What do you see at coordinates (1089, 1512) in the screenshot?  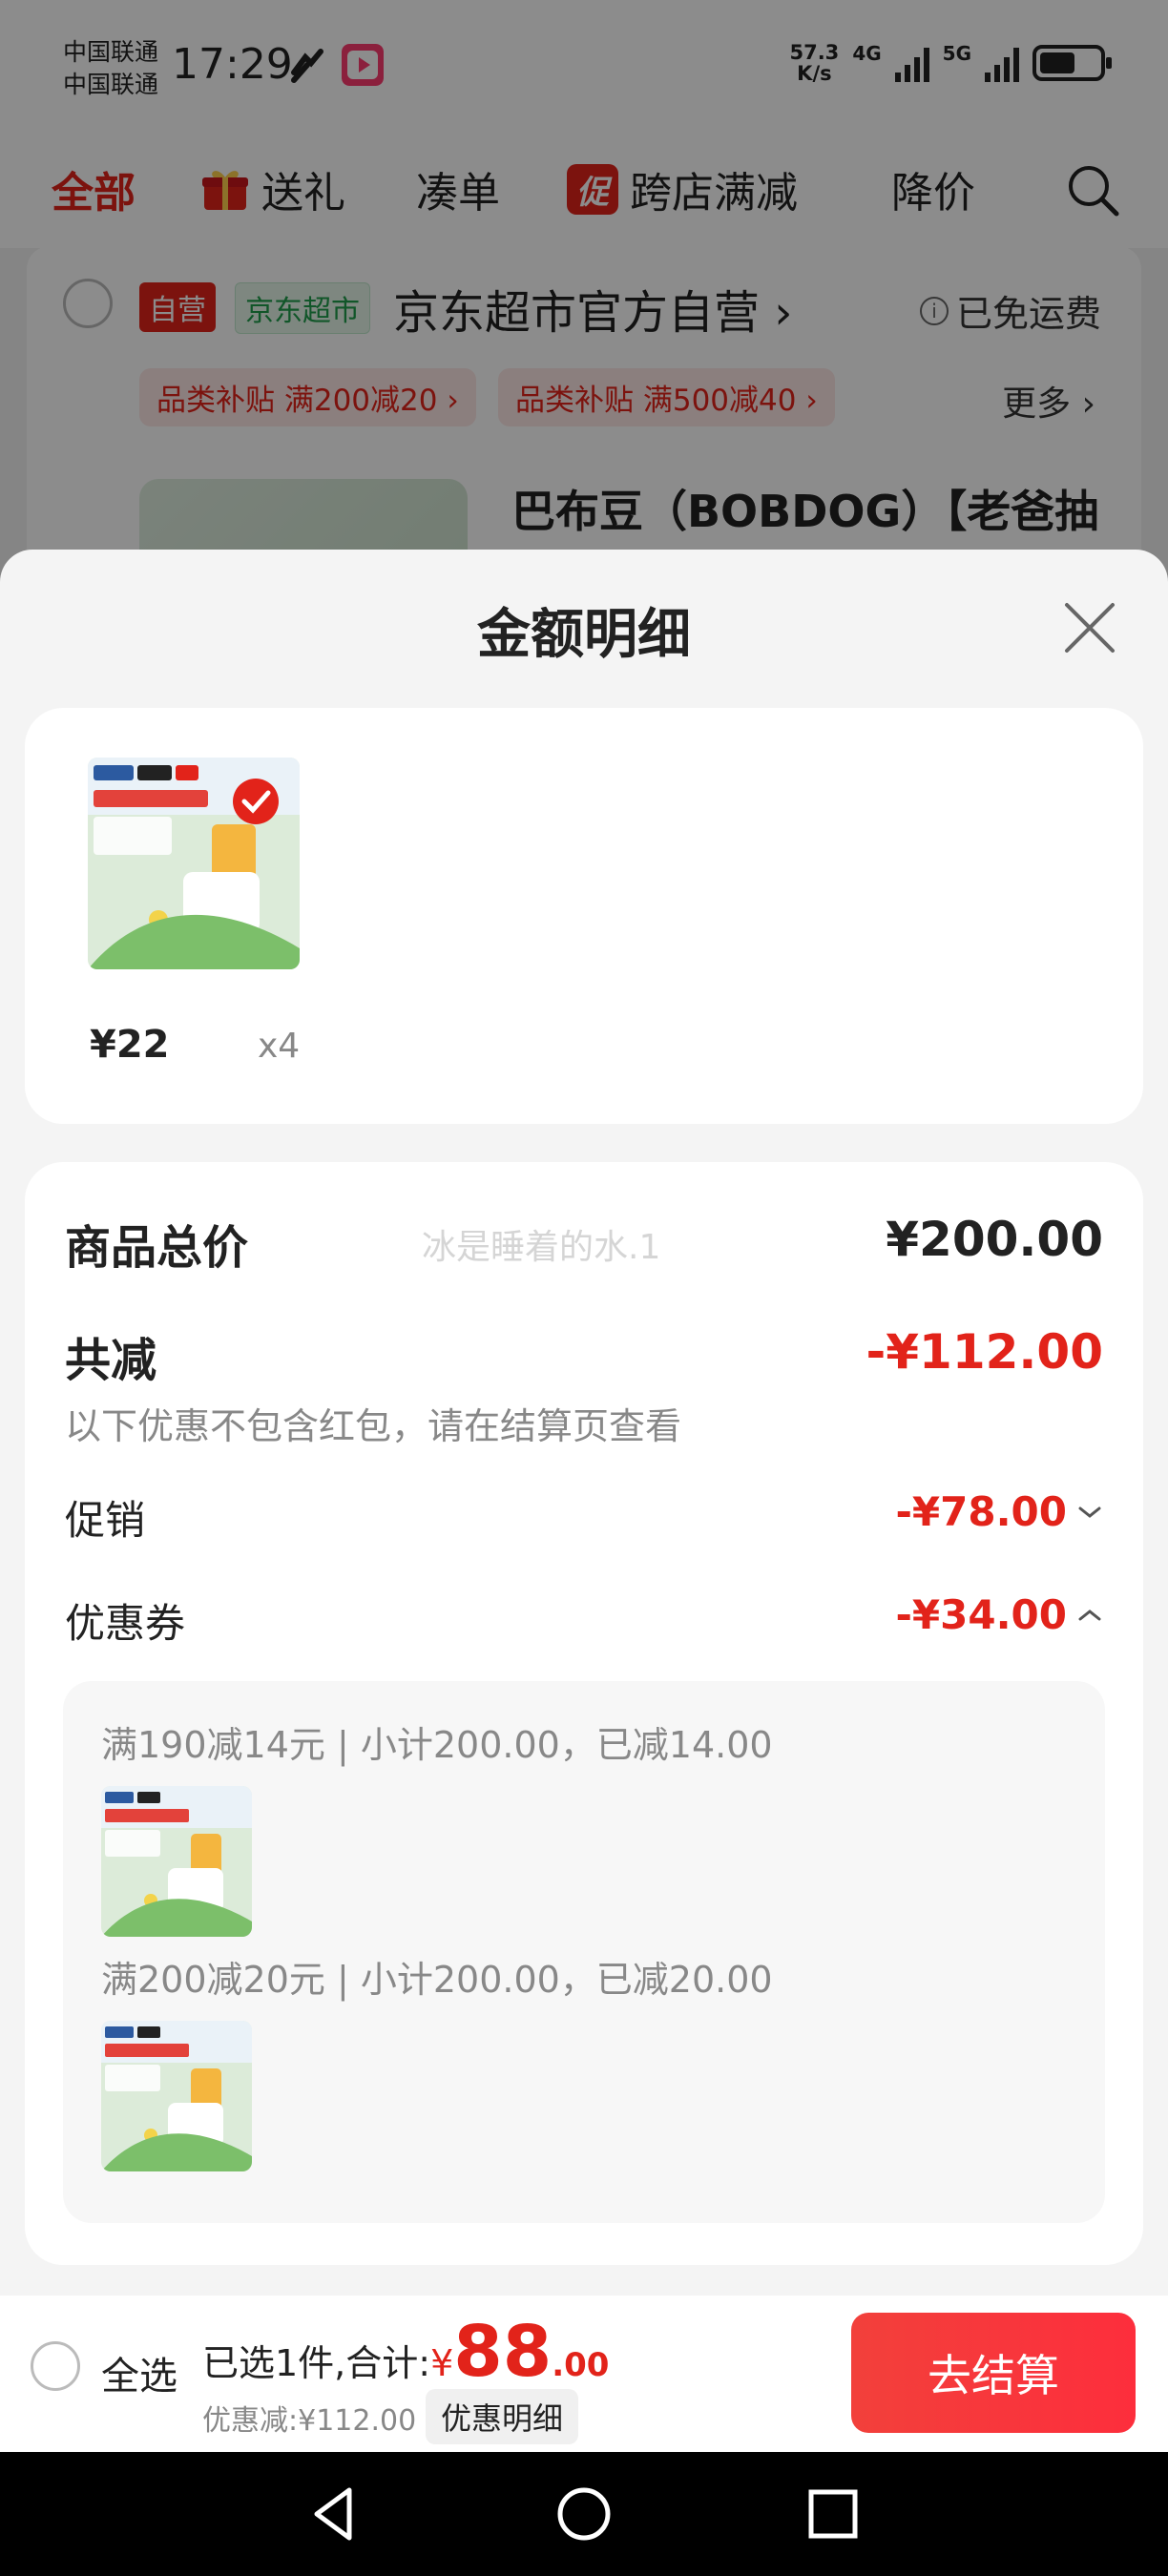 I see `chevron-down-icon` at bounding box center [1089, 1512].